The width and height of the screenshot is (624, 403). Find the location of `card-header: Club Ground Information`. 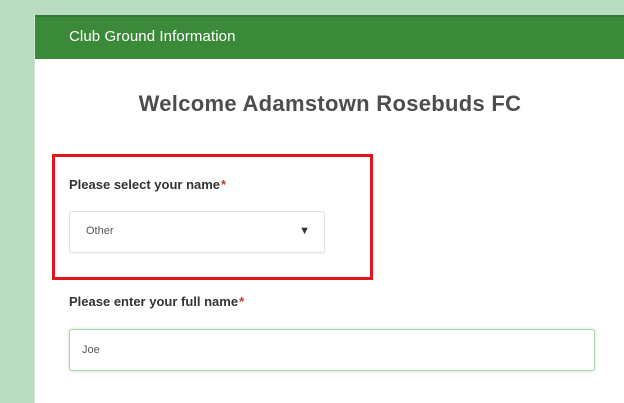

card-header: Club Ground Information is located at coordinates (329, 37).